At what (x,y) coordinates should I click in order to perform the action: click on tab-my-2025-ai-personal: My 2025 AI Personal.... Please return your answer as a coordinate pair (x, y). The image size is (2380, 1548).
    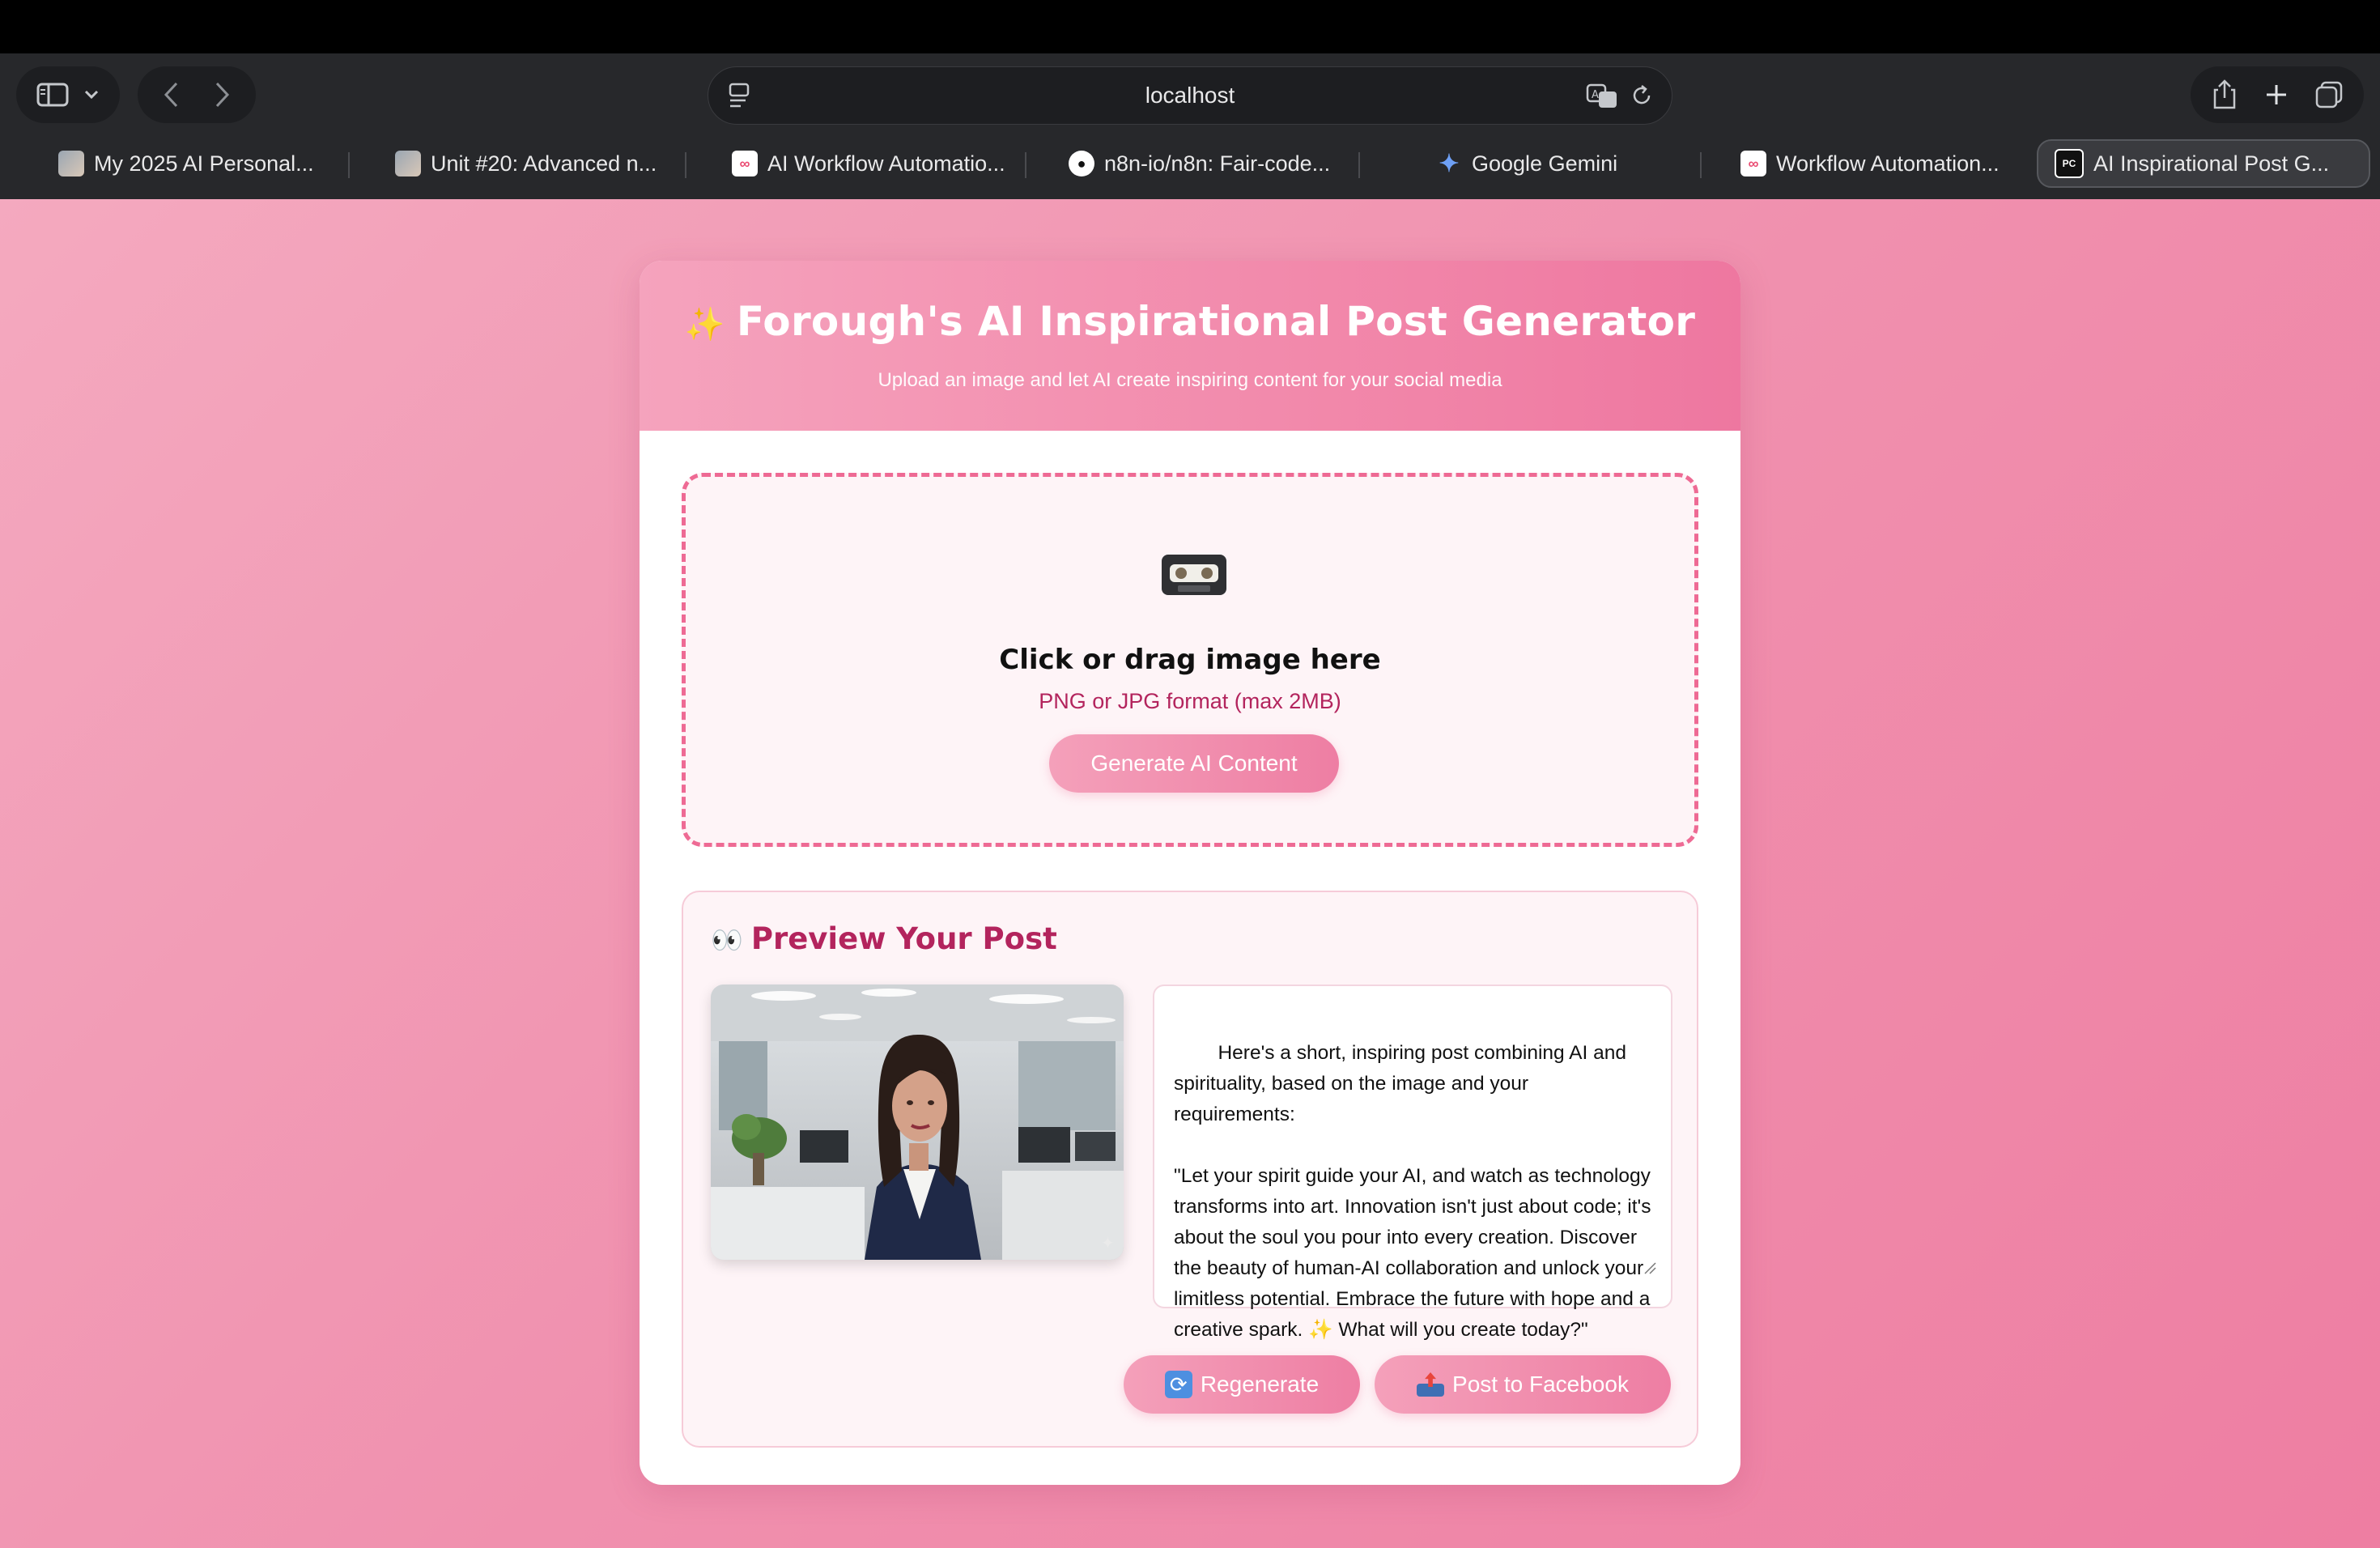
    Looking at the image, I should click on (186, 164).